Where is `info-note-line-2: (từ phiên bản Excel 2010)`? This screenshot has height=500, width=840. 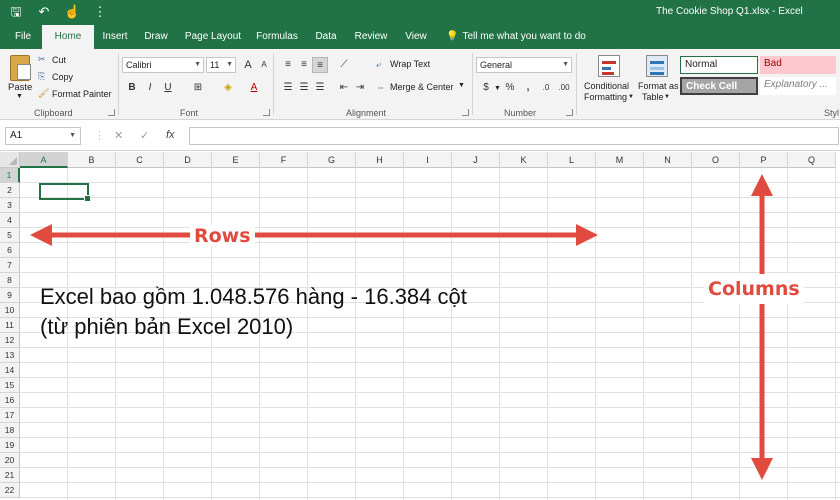 info-note-line-2: (từ phiên bản Excel 2010) is located at coordinates (167, 326).